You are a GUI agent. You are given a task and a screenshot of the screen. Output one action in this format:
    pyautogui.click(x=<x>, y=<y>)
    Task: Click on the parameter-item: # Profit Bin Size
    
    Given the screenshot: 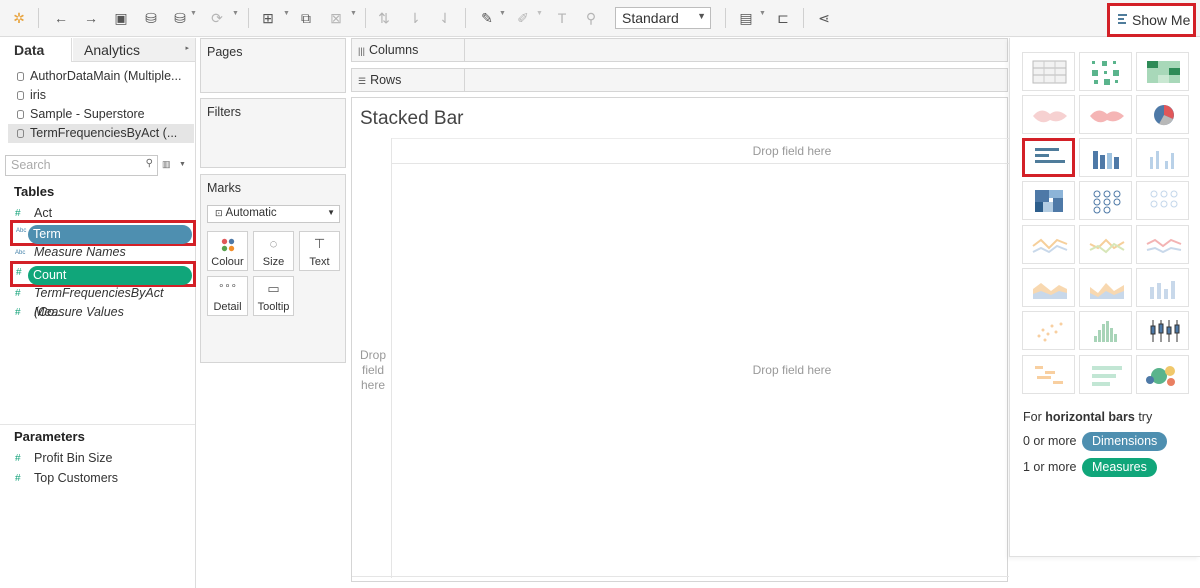 What is the action you would take?
    pyautogui.click(x=101, y=458)
    